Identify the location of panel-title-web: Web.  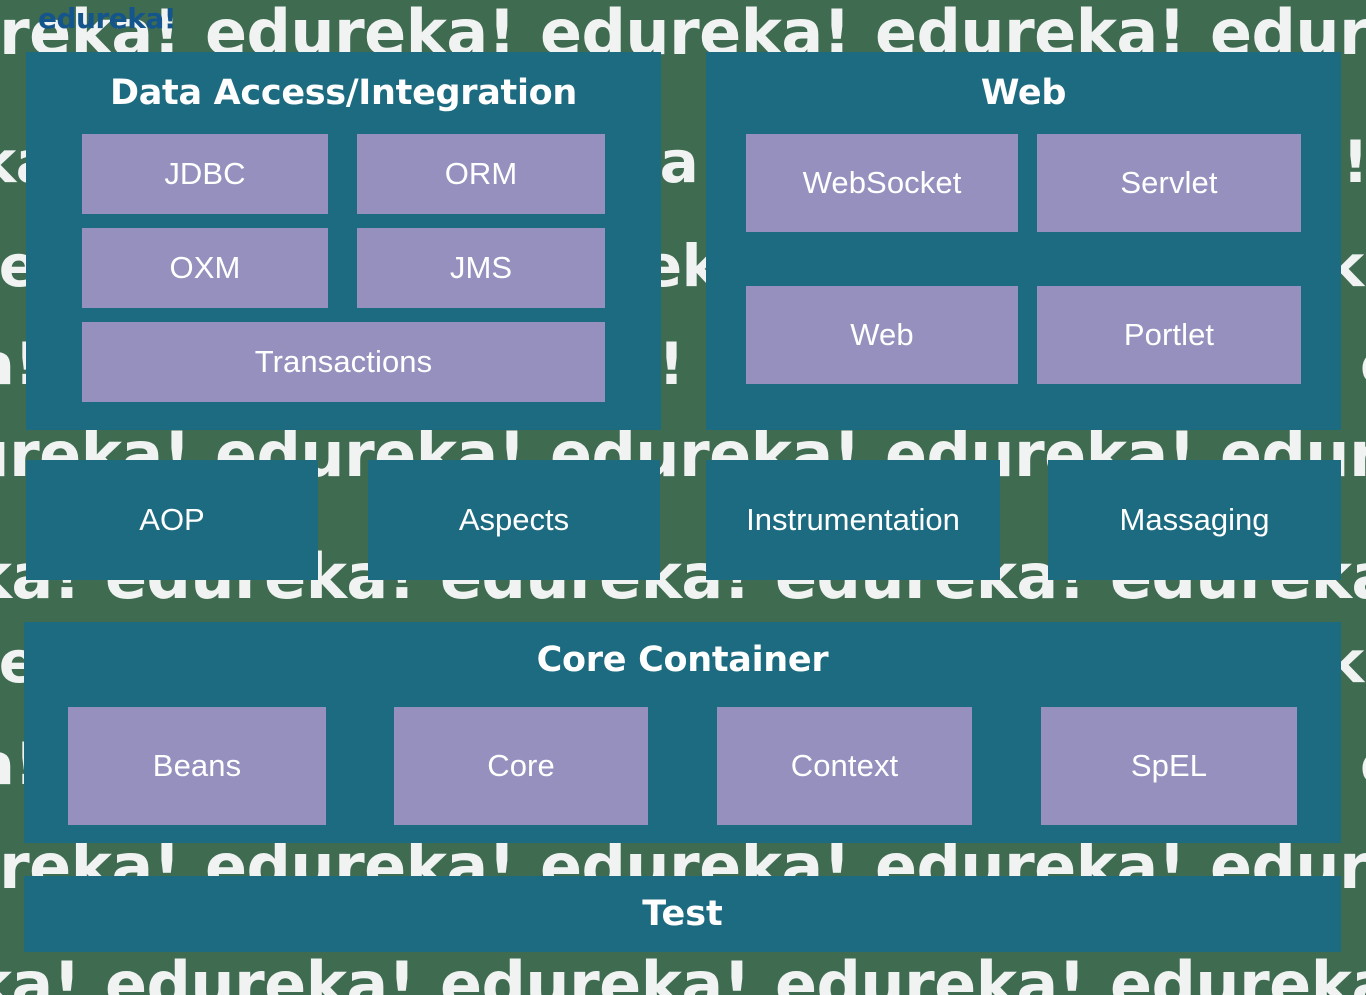
(1023, 93).